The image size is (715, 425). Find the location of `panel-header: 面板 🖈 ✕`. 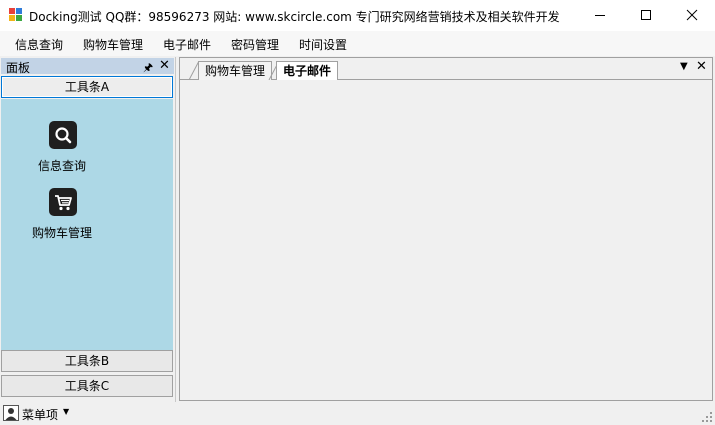

panel-header: 面板 🖈 ✕ is located at coordinates (87, 66).